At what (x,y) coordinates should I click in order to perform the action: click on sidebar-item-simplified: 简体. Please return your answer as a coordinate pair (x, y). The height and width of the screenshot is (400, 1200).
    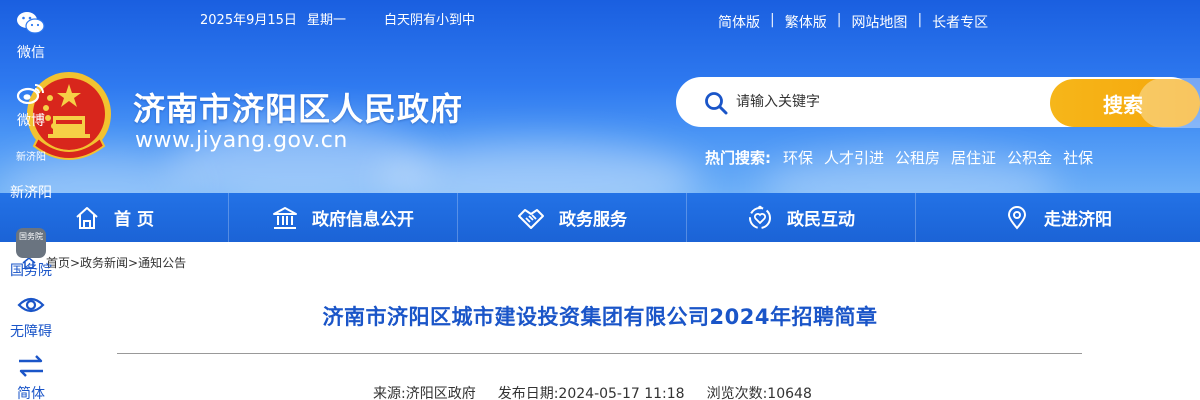
    Looking at the image, I should click on (31, 377).